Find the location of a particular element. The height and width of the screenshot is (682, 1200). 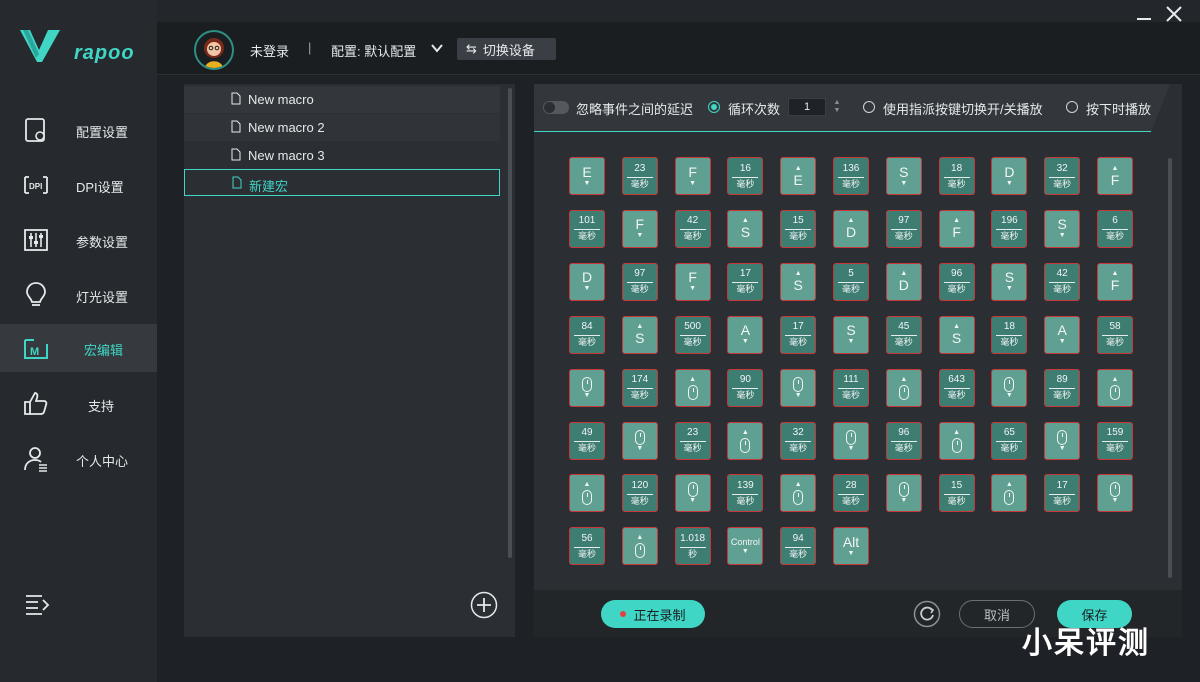

collapse-menu-icon is located at coordinates (37, 604).